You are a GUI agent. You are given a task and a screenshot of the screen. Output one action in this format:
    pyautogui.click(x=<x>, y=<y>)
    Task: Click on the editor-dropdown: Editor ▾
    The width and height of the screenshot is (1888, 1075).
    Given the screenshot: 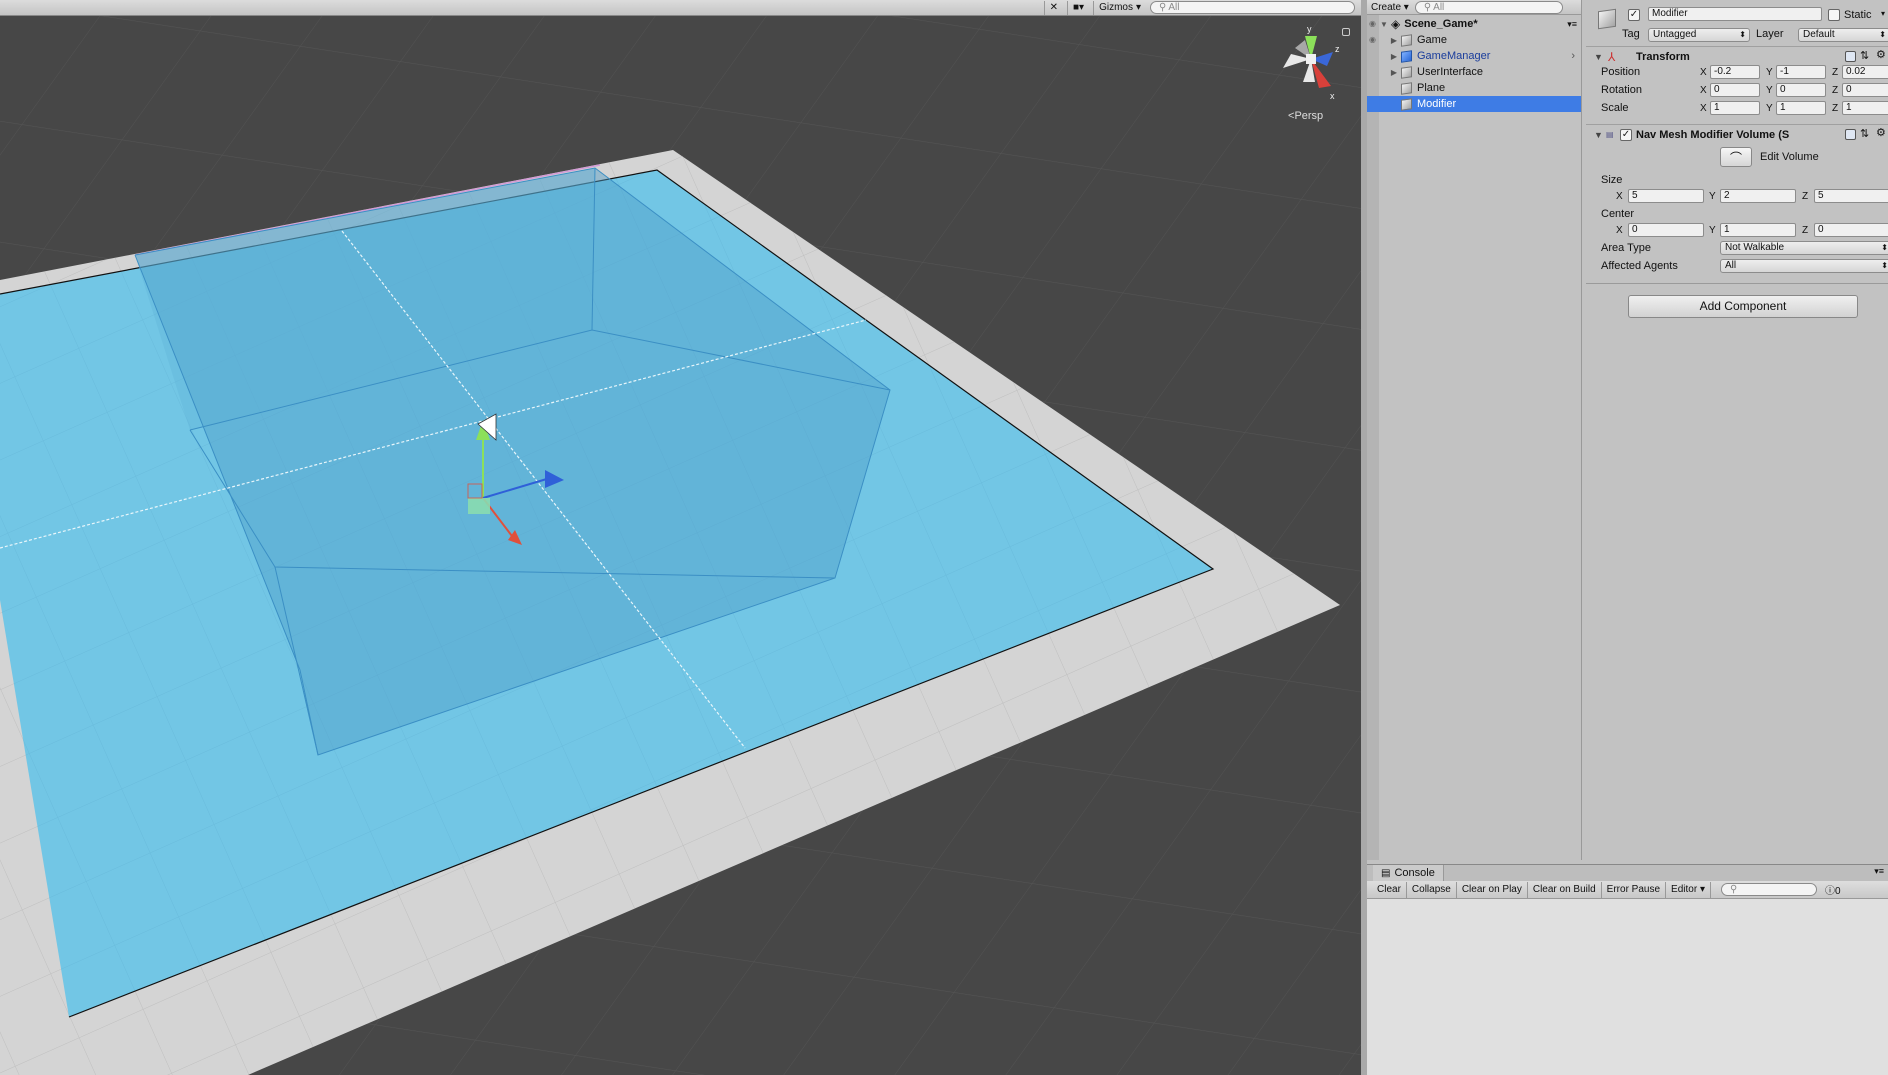 What is the action you would take?
    pyautogui.click(x=1688, y=889)
    